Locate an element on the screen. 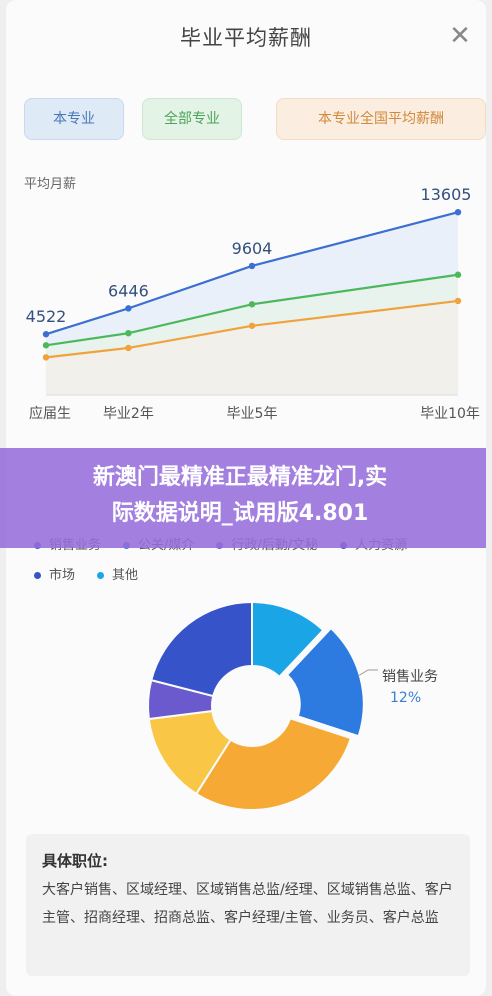 The width and height of the screenshot is (492, 996). slice-navy is located at coordinates (201, 649).